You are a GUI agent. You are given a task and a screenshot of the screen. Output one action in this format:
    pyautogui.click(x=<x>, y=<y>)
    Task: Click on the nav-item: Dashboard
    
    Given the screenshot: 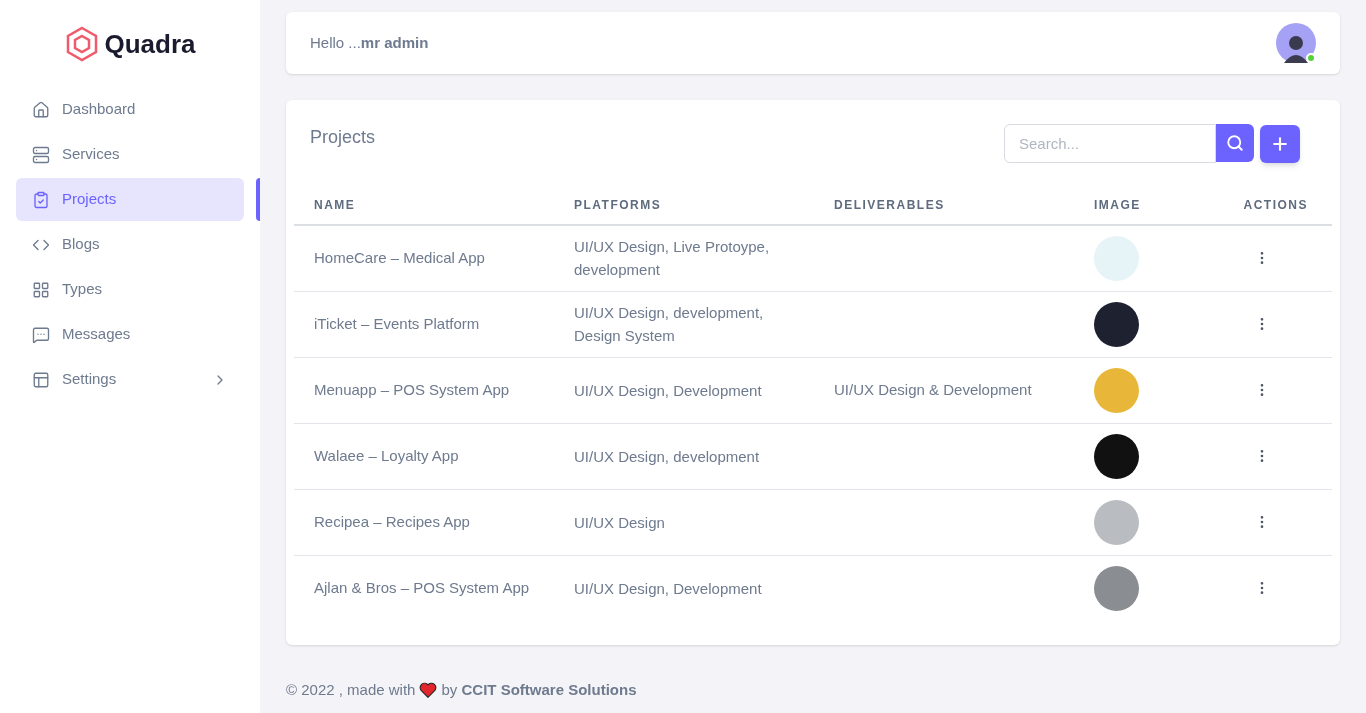 What is the action you would take?
    pyautogui.click(x=130, y=109)
    